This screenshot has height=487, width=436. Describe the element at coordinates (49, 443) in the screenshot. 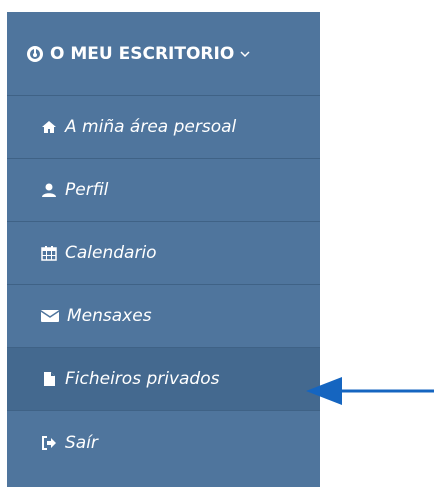

I see `sign-out-icon` at that location.